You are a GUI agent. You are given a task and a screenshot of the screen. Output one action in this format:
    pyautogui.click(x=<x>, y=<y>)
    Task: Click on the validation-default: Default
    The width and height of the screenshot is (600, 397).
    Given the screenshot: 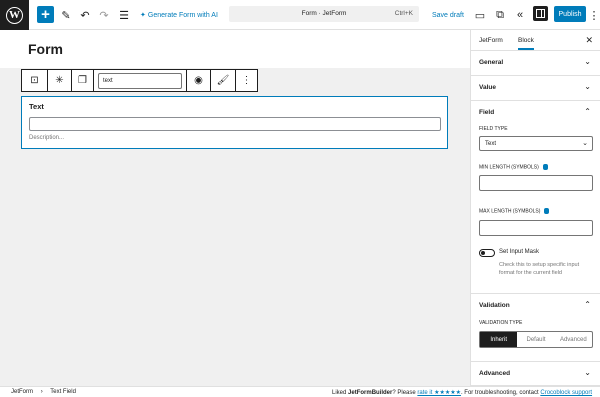 What is the action you would take?
    pyautogui.click(x=535, y=339)
    